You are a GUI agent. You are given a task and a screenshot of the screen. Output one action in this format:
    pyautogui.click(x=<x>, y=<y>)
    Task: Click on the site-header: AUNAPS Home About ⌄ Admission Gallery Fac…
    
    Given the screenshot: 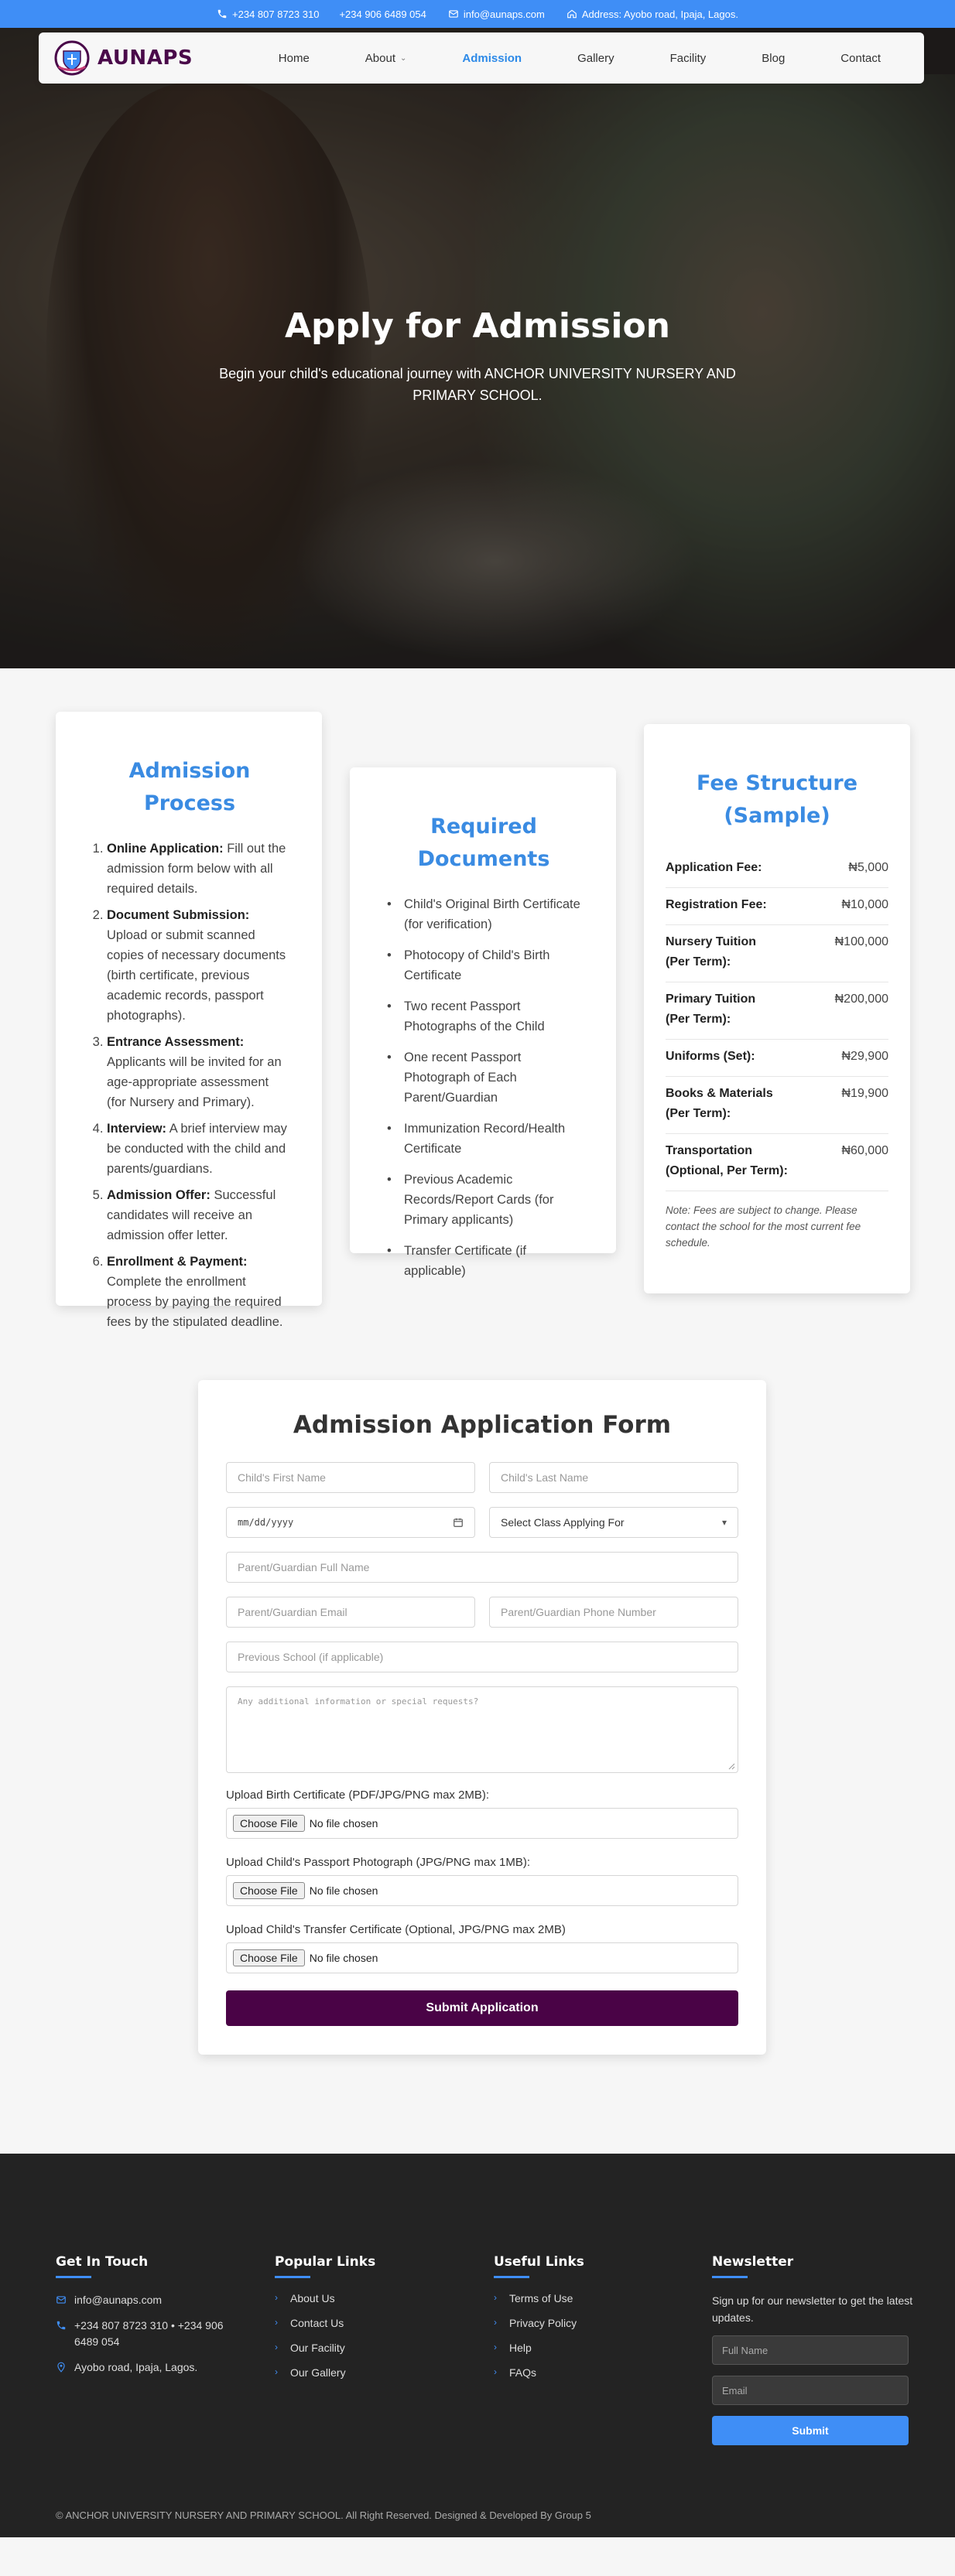 What is the action you would take?
    pyautogui.click(x=481, y=58)
    